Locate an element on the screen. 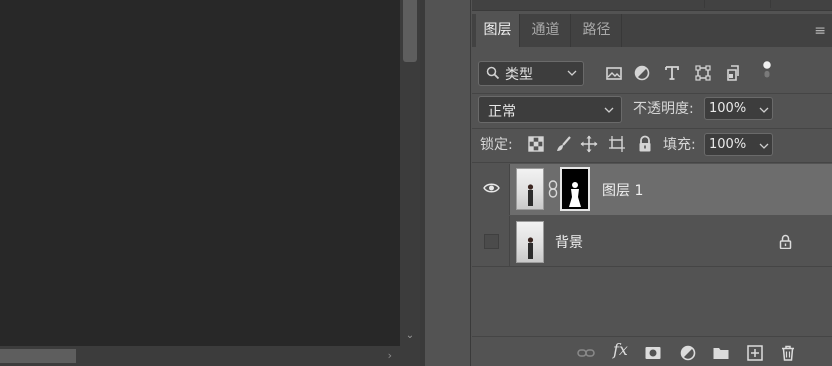 This screenshot has width=832, height=366. fx-icon: fx is located at coordinates (620, 349).